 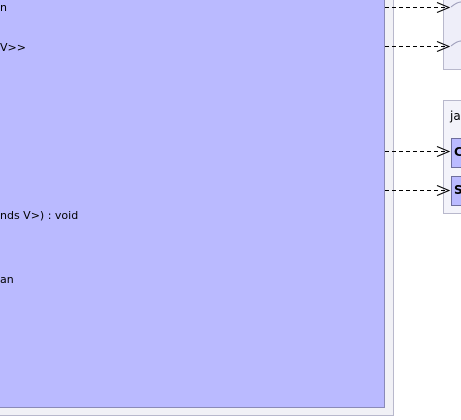 What do you see at coordinates (7, 279) in the screenshot?
I see `class-member-4: an` at bounding box center [7, 279].